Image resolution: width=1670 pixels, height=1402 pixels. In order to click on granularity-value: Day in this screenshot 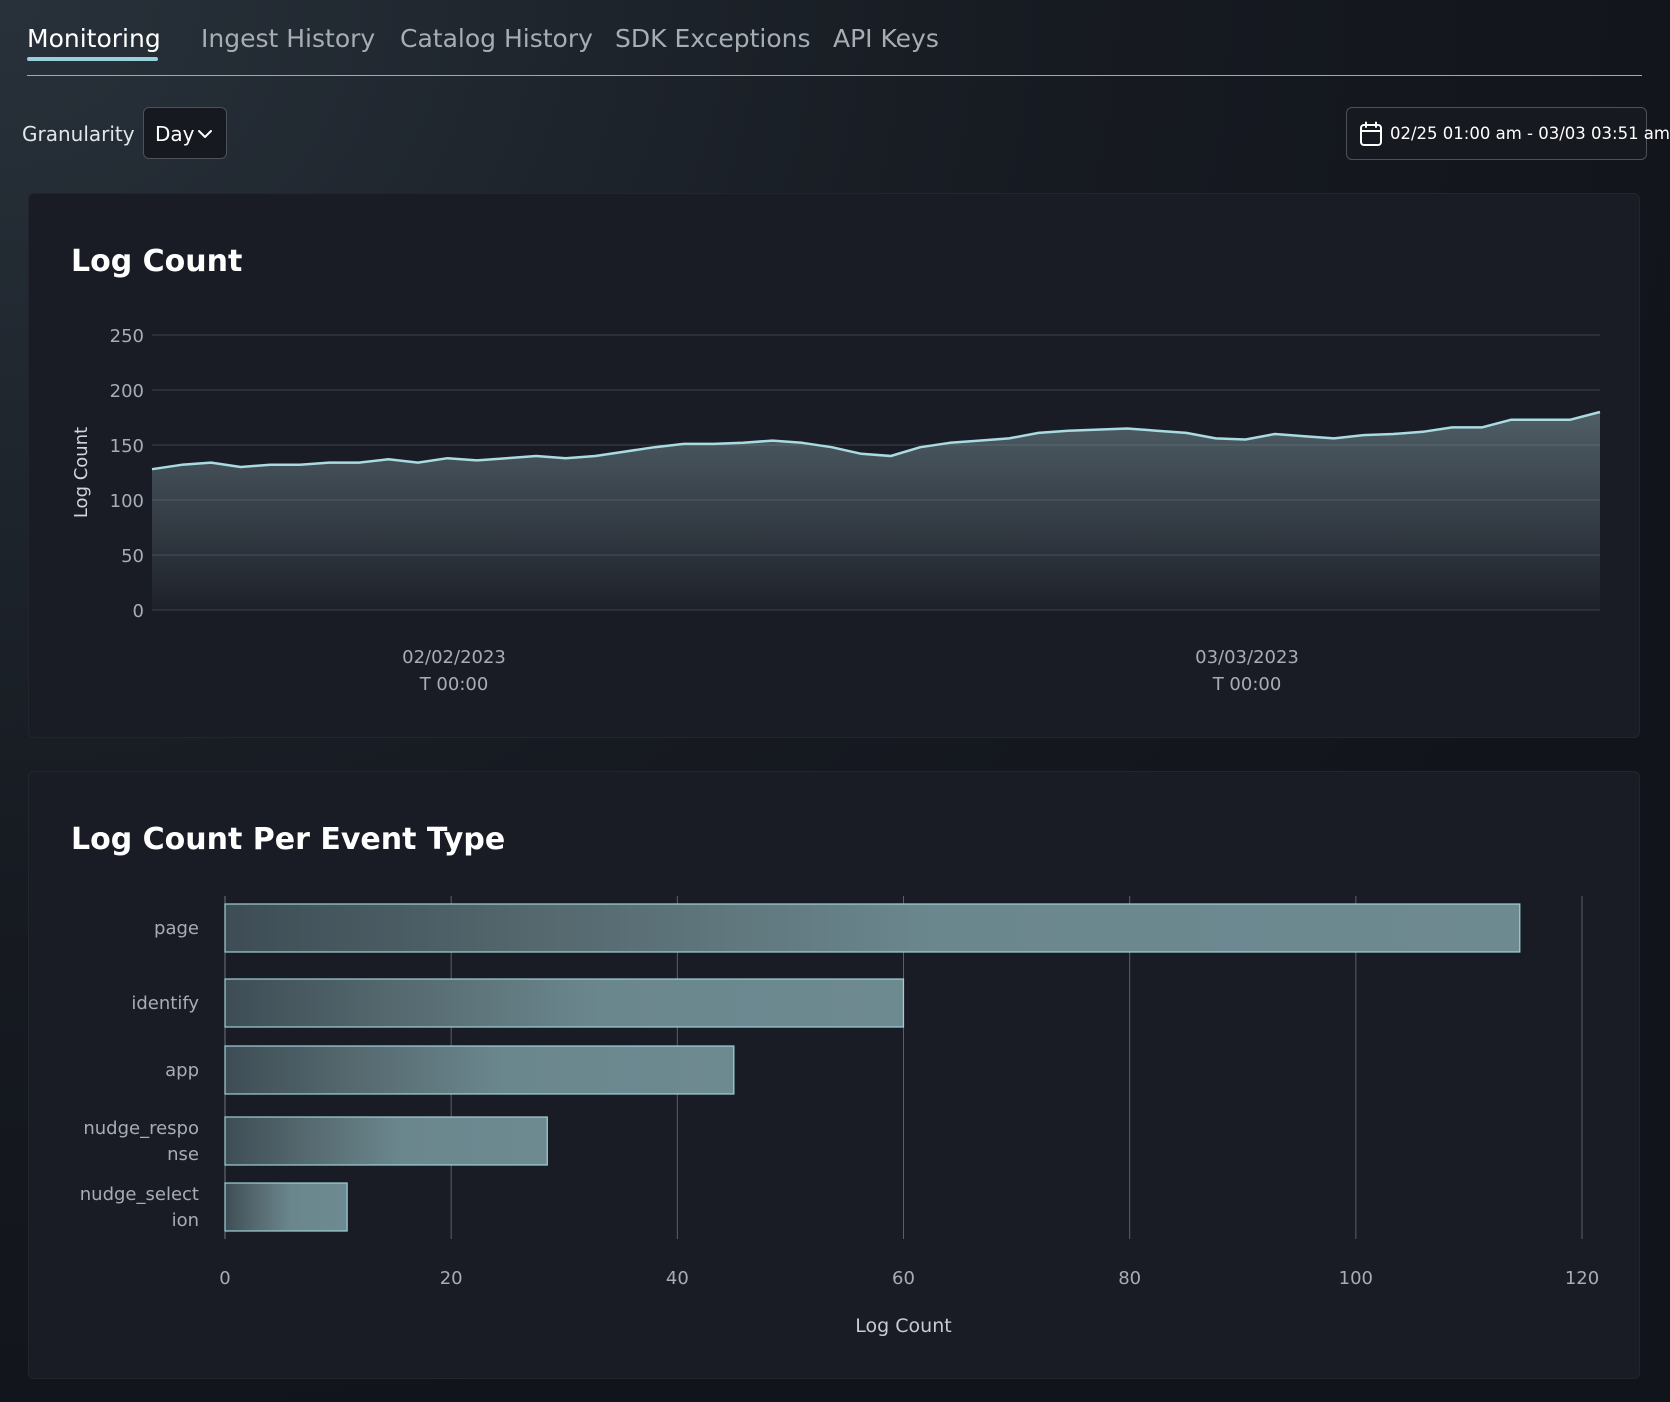, I will do `click(175, 134)`.